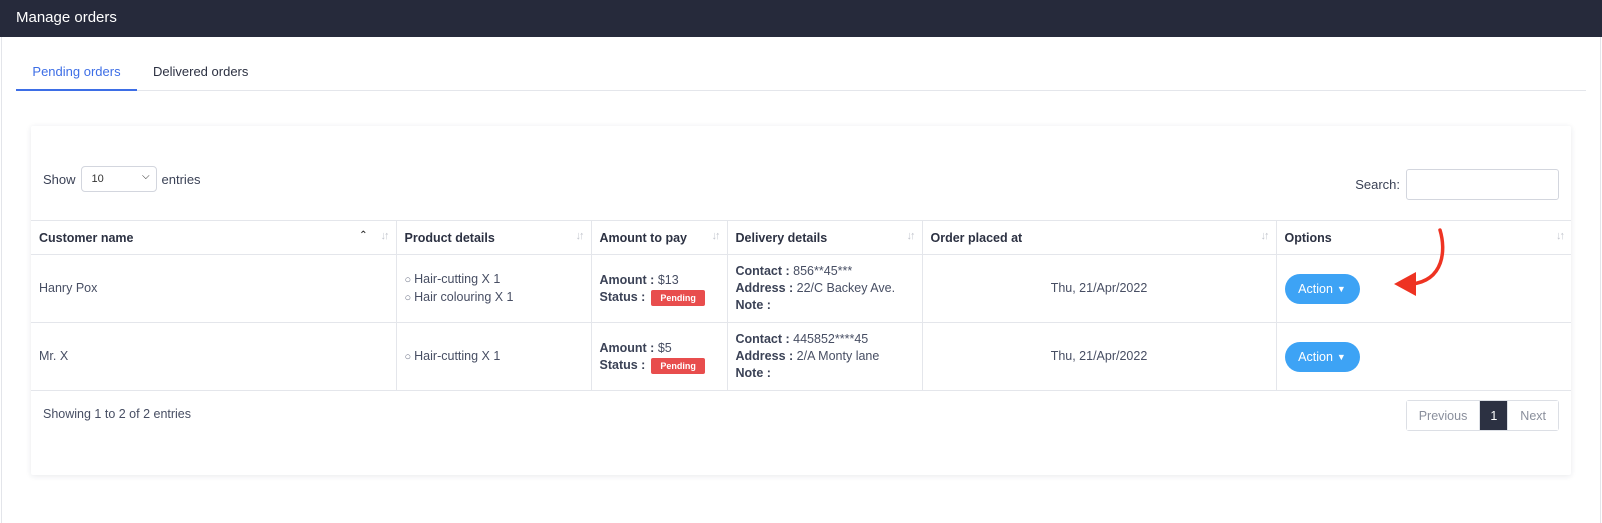 This screenshot has width=1602, height=523. Describe the element at coordinates (1493, 415) in the screenshot. I see `page-1-button: 1` at that location.